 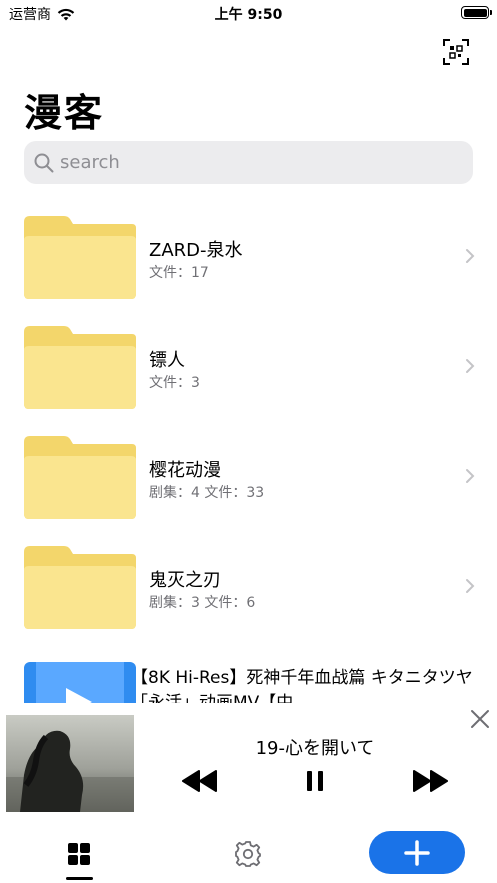 I want to click on grid-icon, so click(x=79, y=854).